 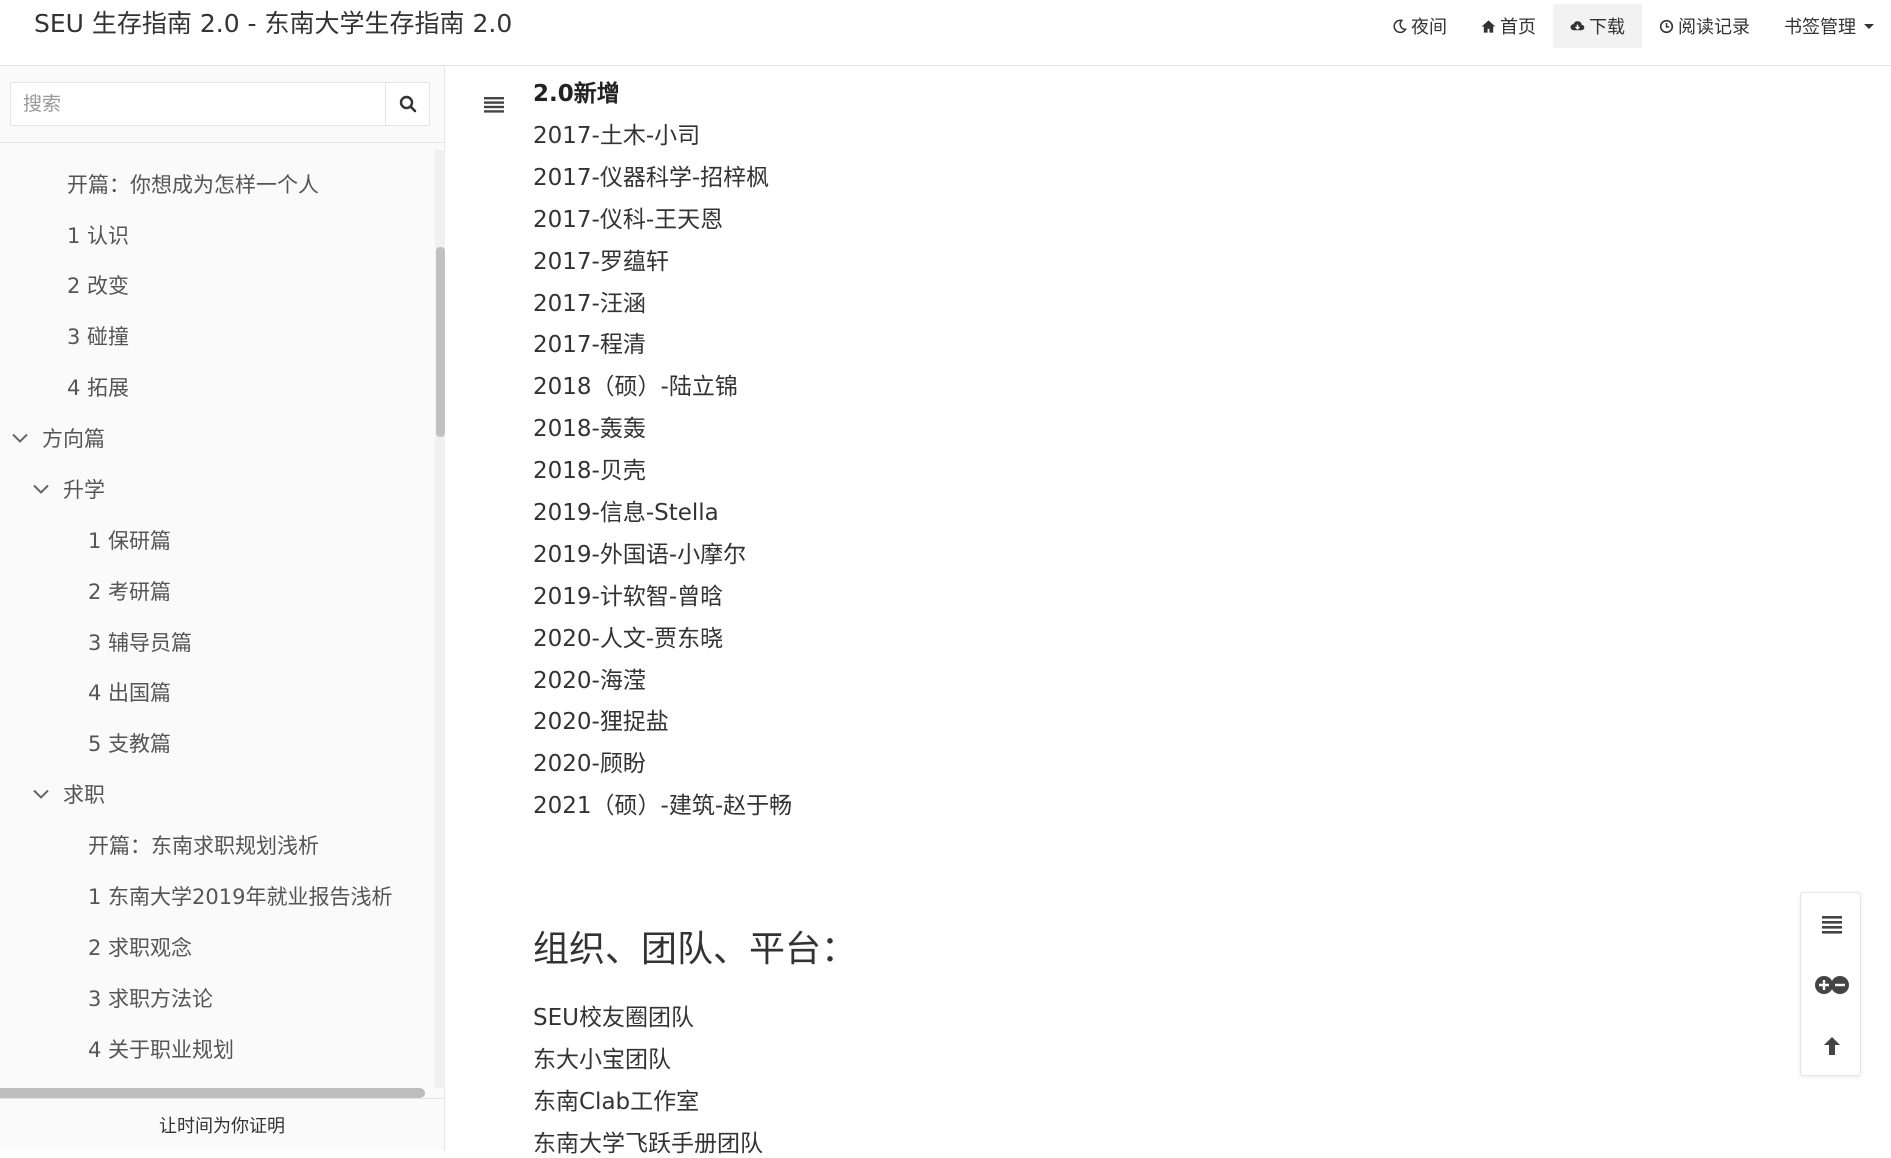 I want to click on toc-item: 4 关于职业规划, so click(x=161, y=1049).